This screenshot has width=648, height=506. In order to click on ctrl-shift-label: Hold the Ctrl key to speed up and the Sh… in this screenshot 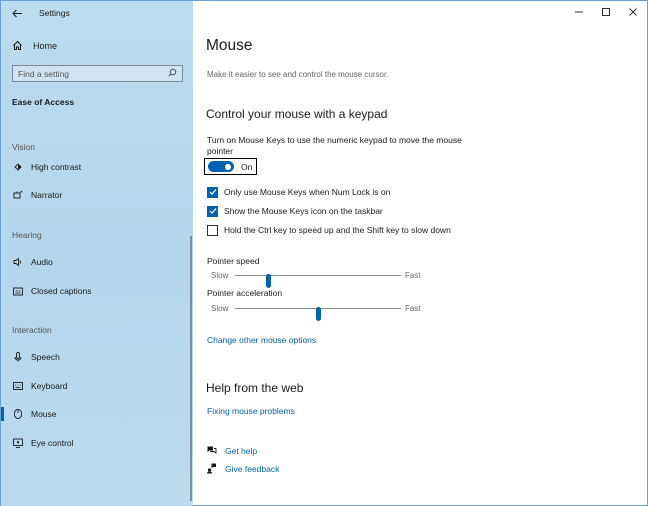, I will do `click(337, 230)`.